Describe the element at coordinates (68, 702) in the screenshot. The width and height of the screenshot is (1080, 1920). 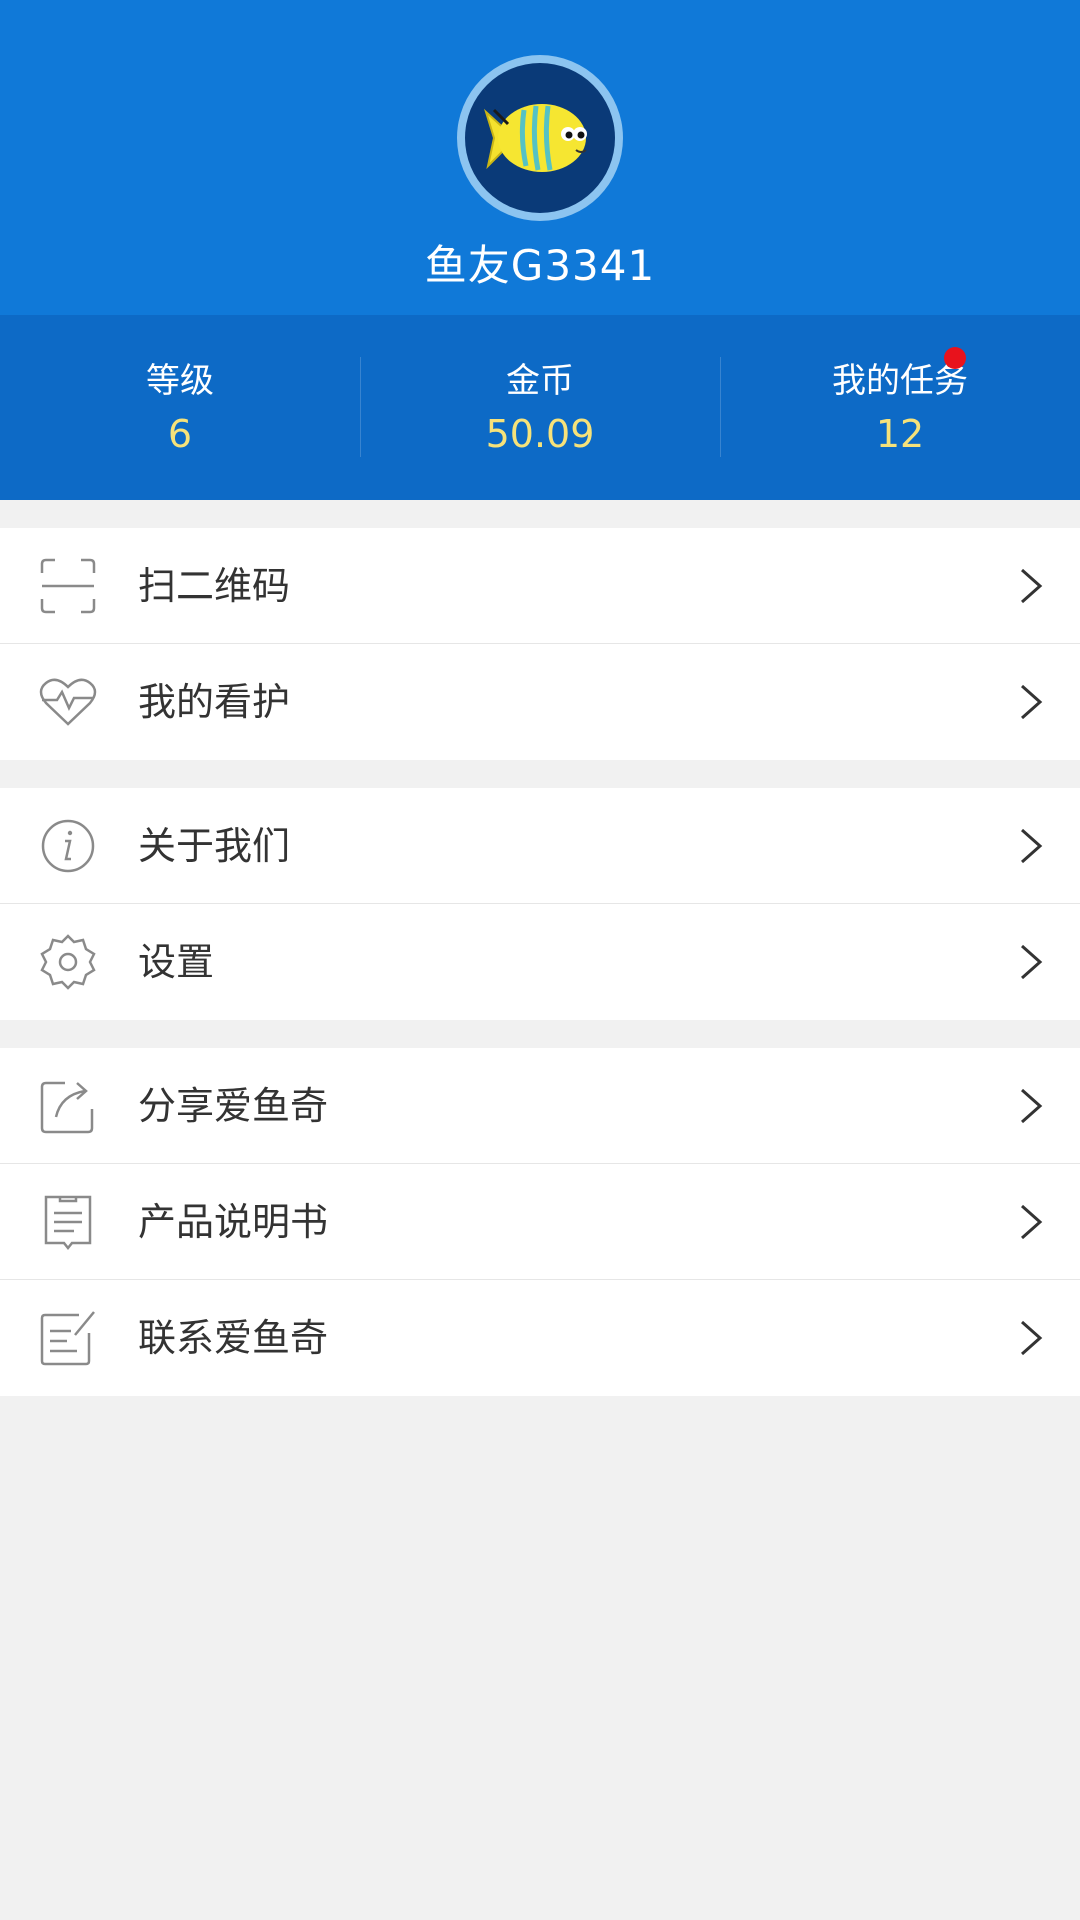
I see `heart-pulse-icon` at that location.